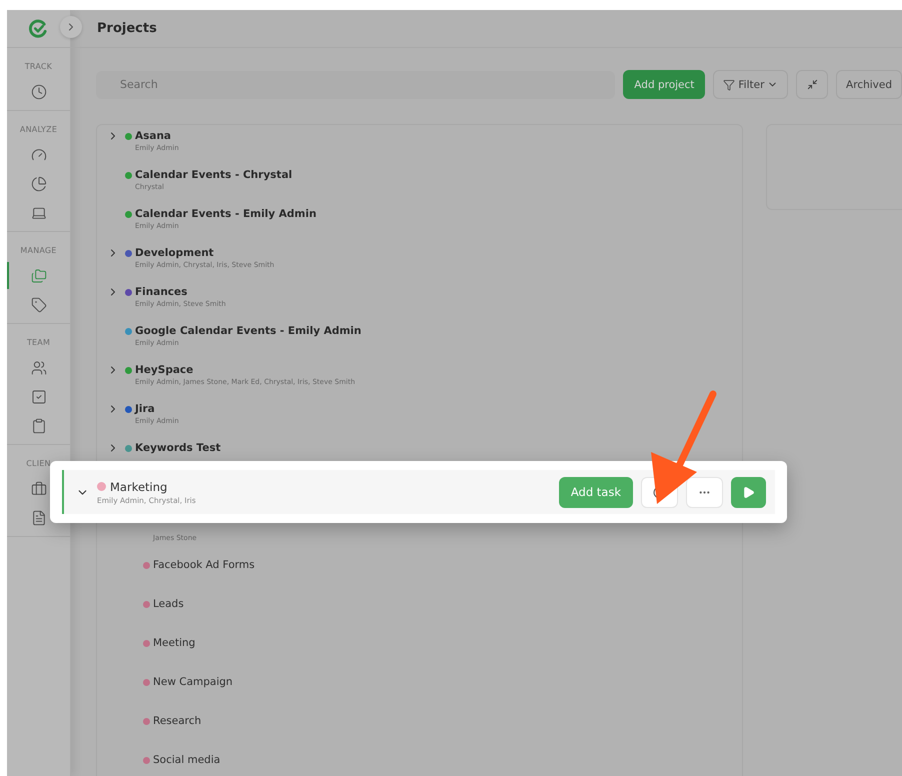 This screenshot has height=776, width=902. What do you see at coordinates (174, 253) in the screenshot?
I see `project-name: Development` at bounding box center [174, 253].